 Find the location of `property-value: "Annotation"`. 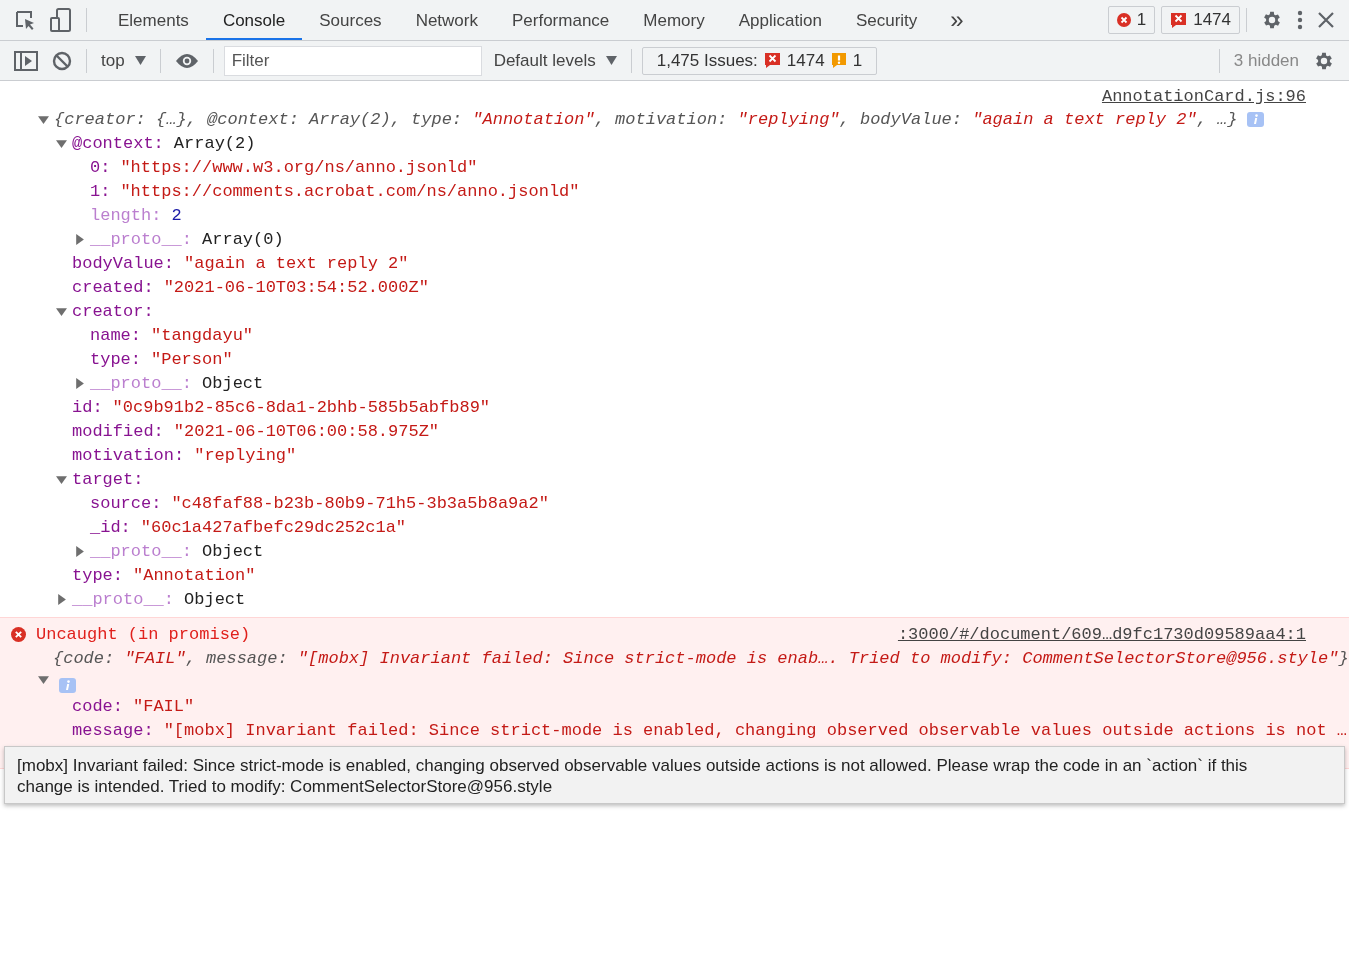

property-value: "Annotation" is located at coordinates (194, 575).